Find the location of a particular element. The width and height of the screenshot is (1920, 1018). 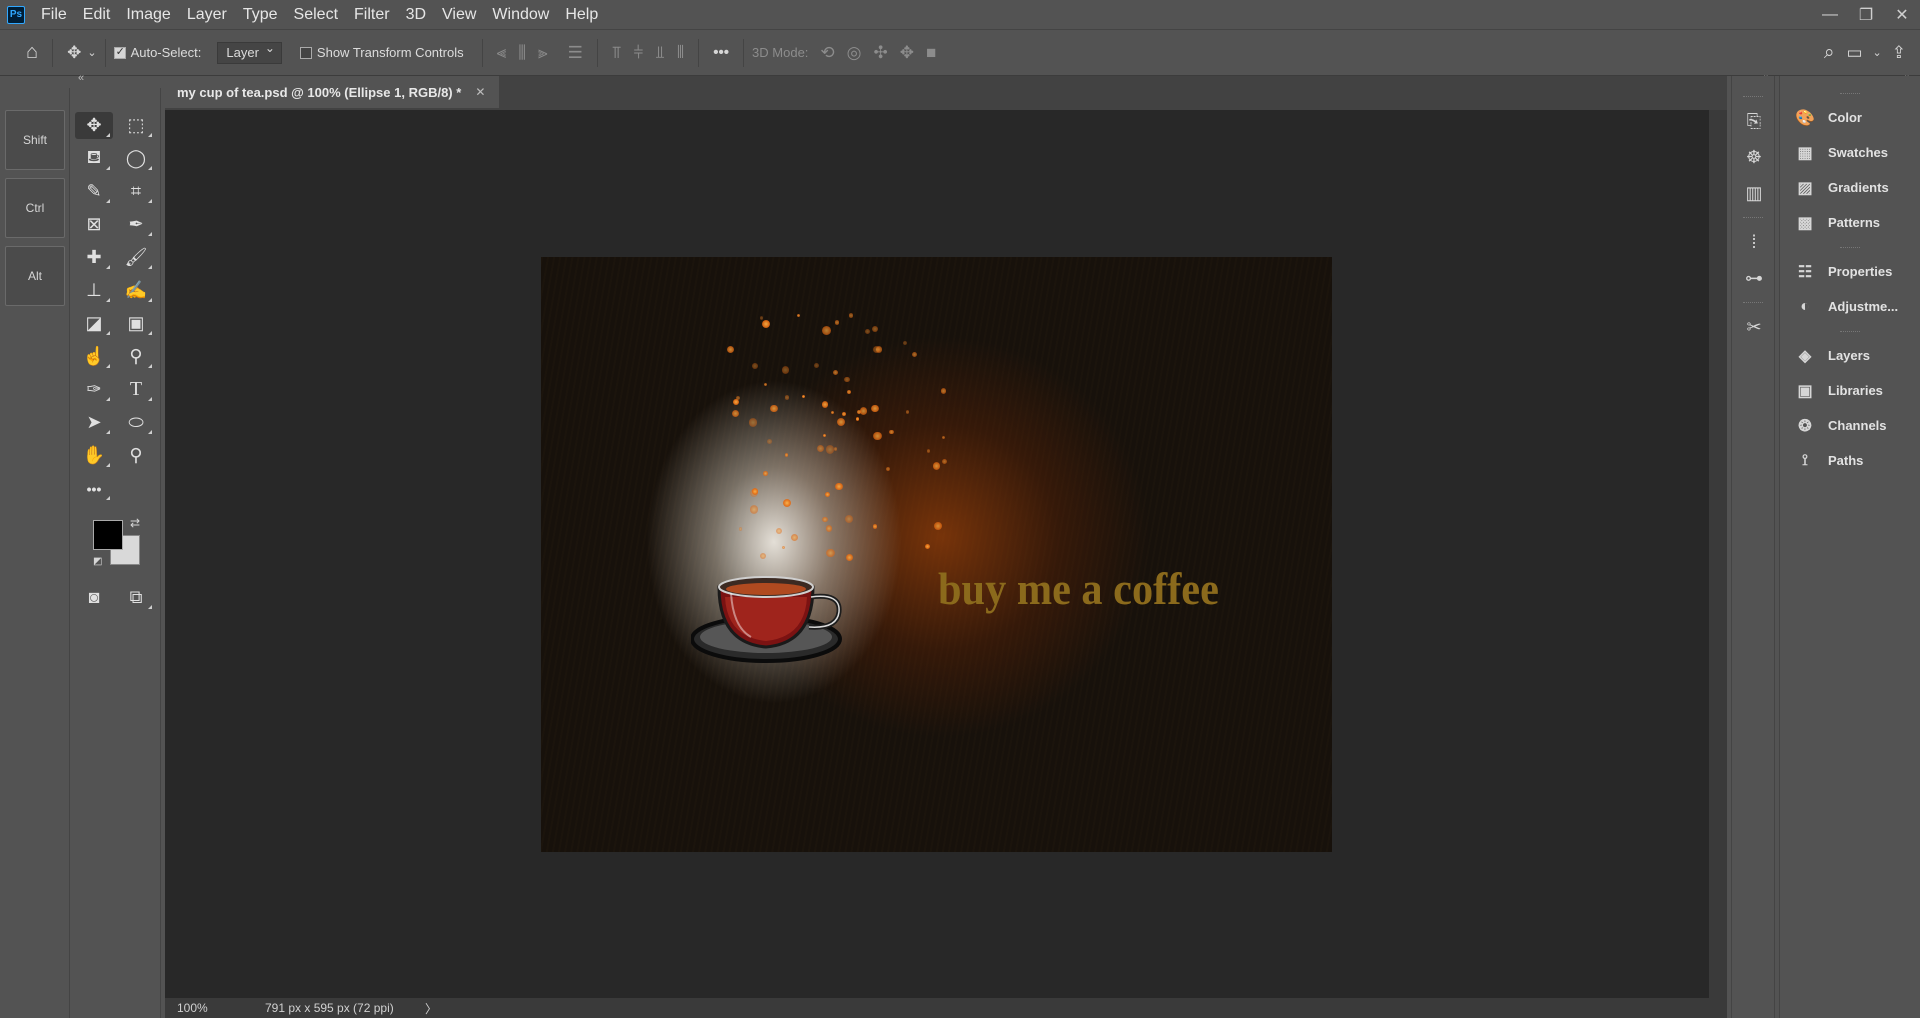

menu-window: Window is located at coordinates (520, 14).